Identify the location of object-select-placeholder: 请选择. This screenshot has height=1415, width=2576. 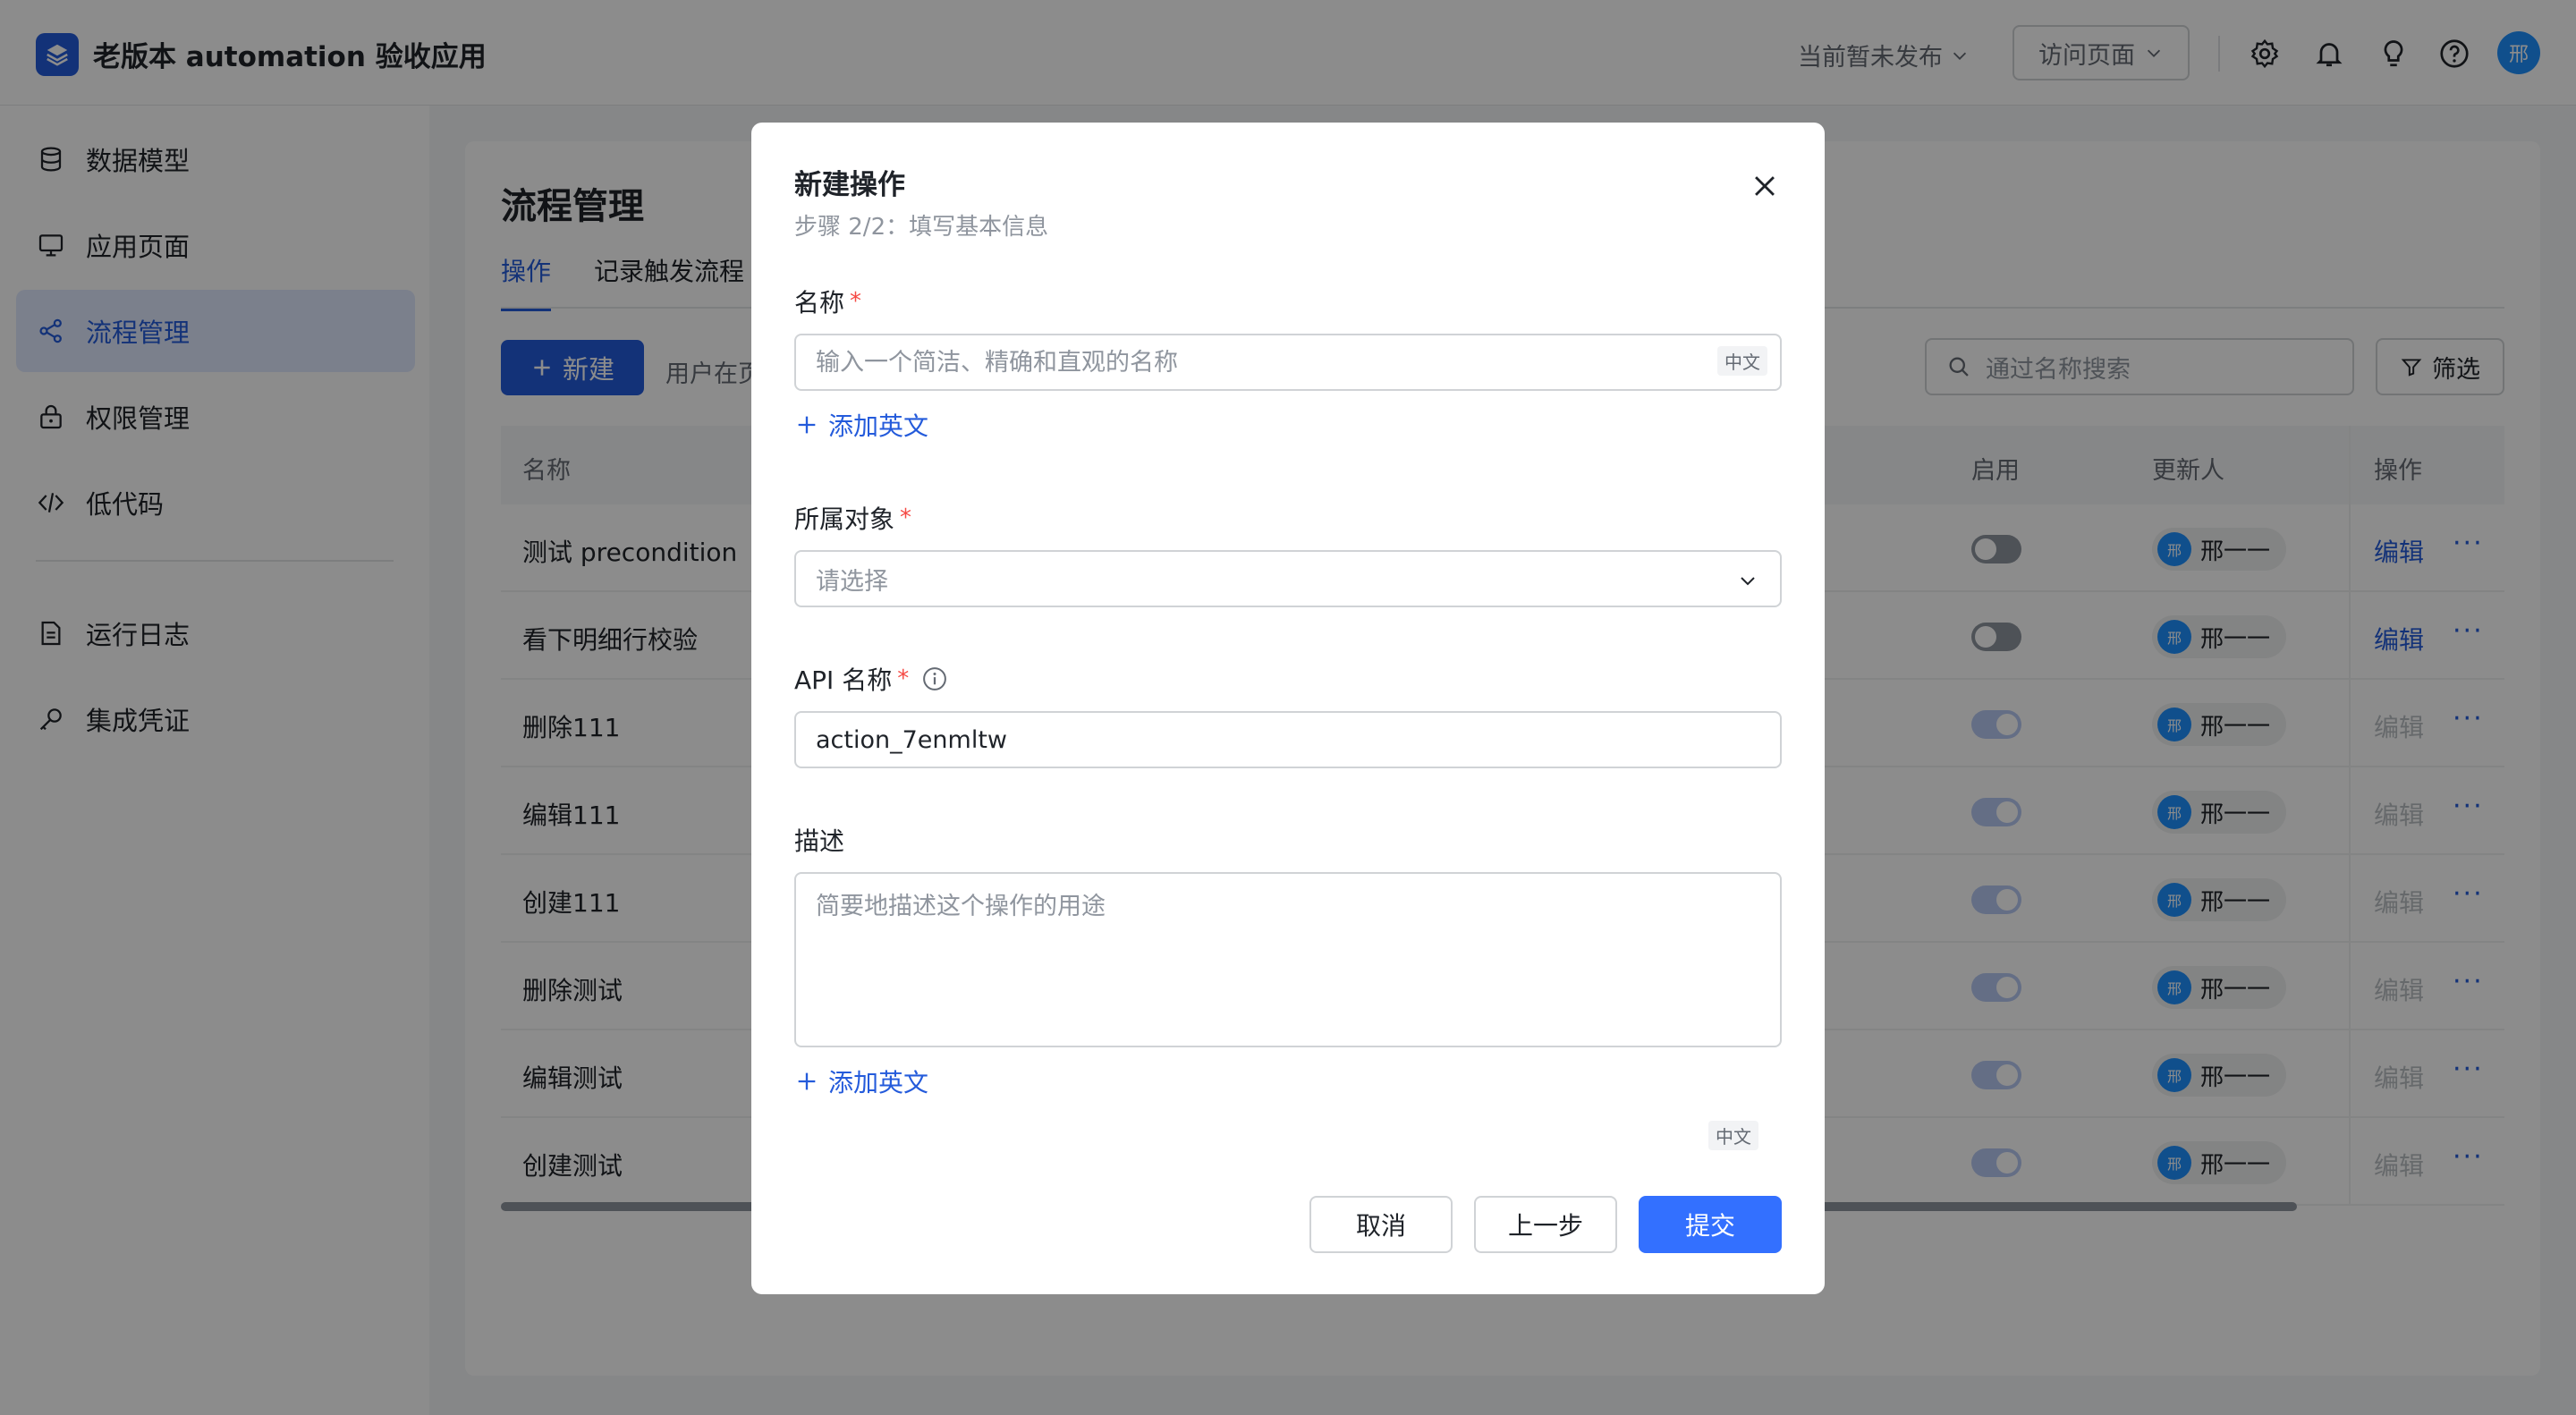
(852, 581).